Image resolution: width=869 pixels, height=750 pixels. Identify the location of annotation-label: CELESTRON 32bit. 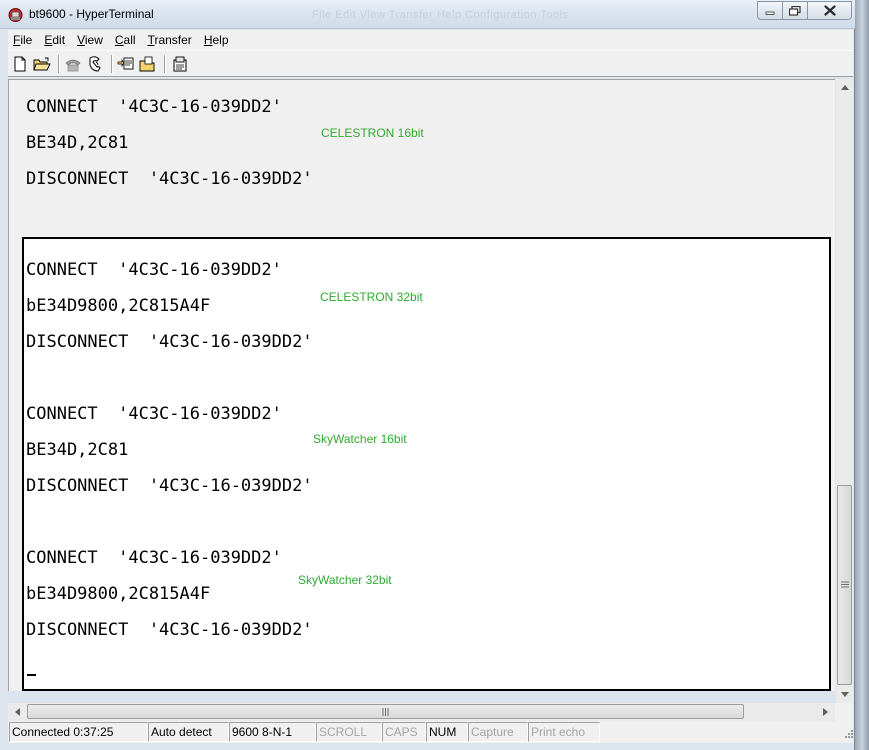
(371, 297).